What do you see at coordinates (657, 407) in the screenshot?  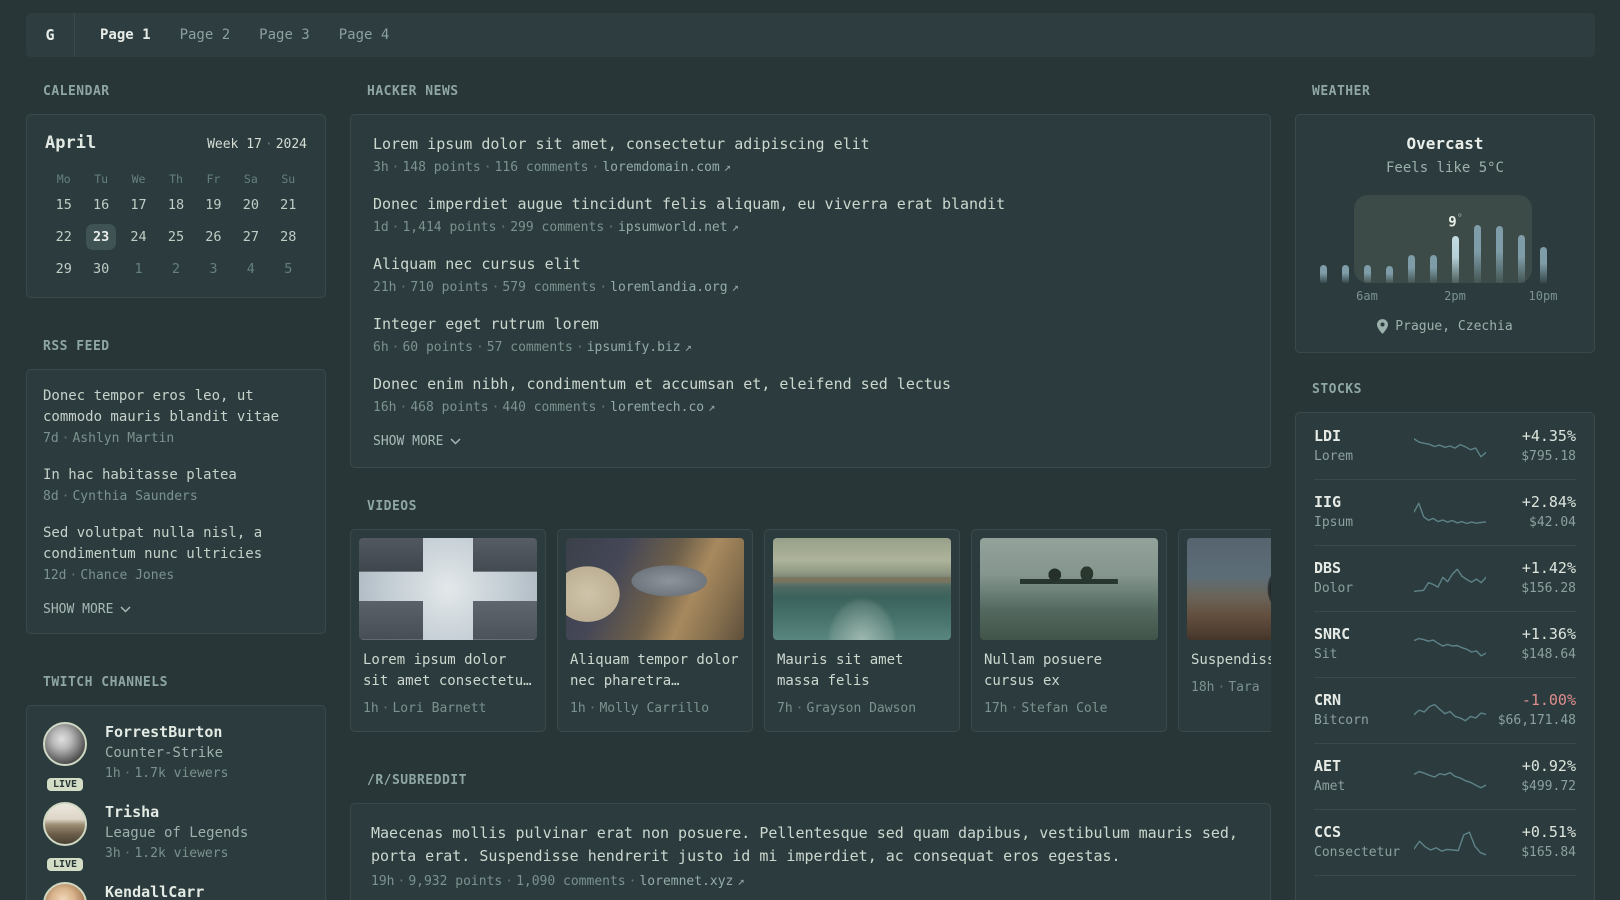 I see `hn-item-link: loremtech.co` at bounding box center [657, 407].